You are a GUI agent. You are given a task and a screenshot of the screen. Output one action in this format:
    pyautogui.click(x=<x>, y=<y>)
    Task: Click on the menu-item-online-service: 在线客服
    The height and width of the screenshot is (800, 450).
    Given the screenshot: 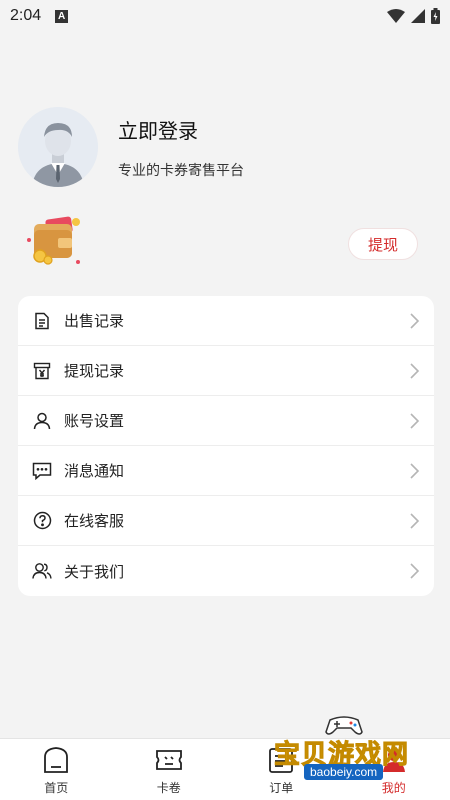 What is the action you would take?
    pyautogui.click(x=226, y=521)
    